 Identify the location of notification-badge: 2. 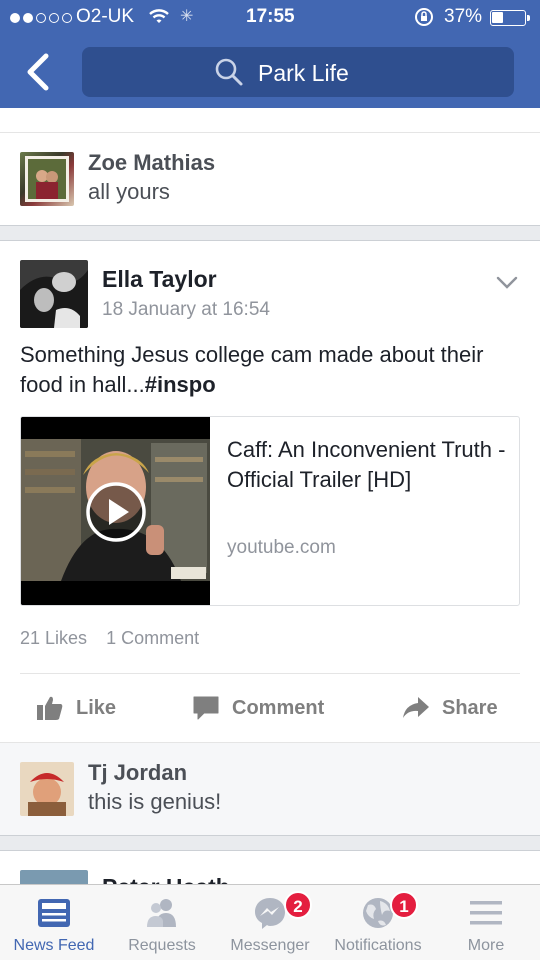
(298, 905).